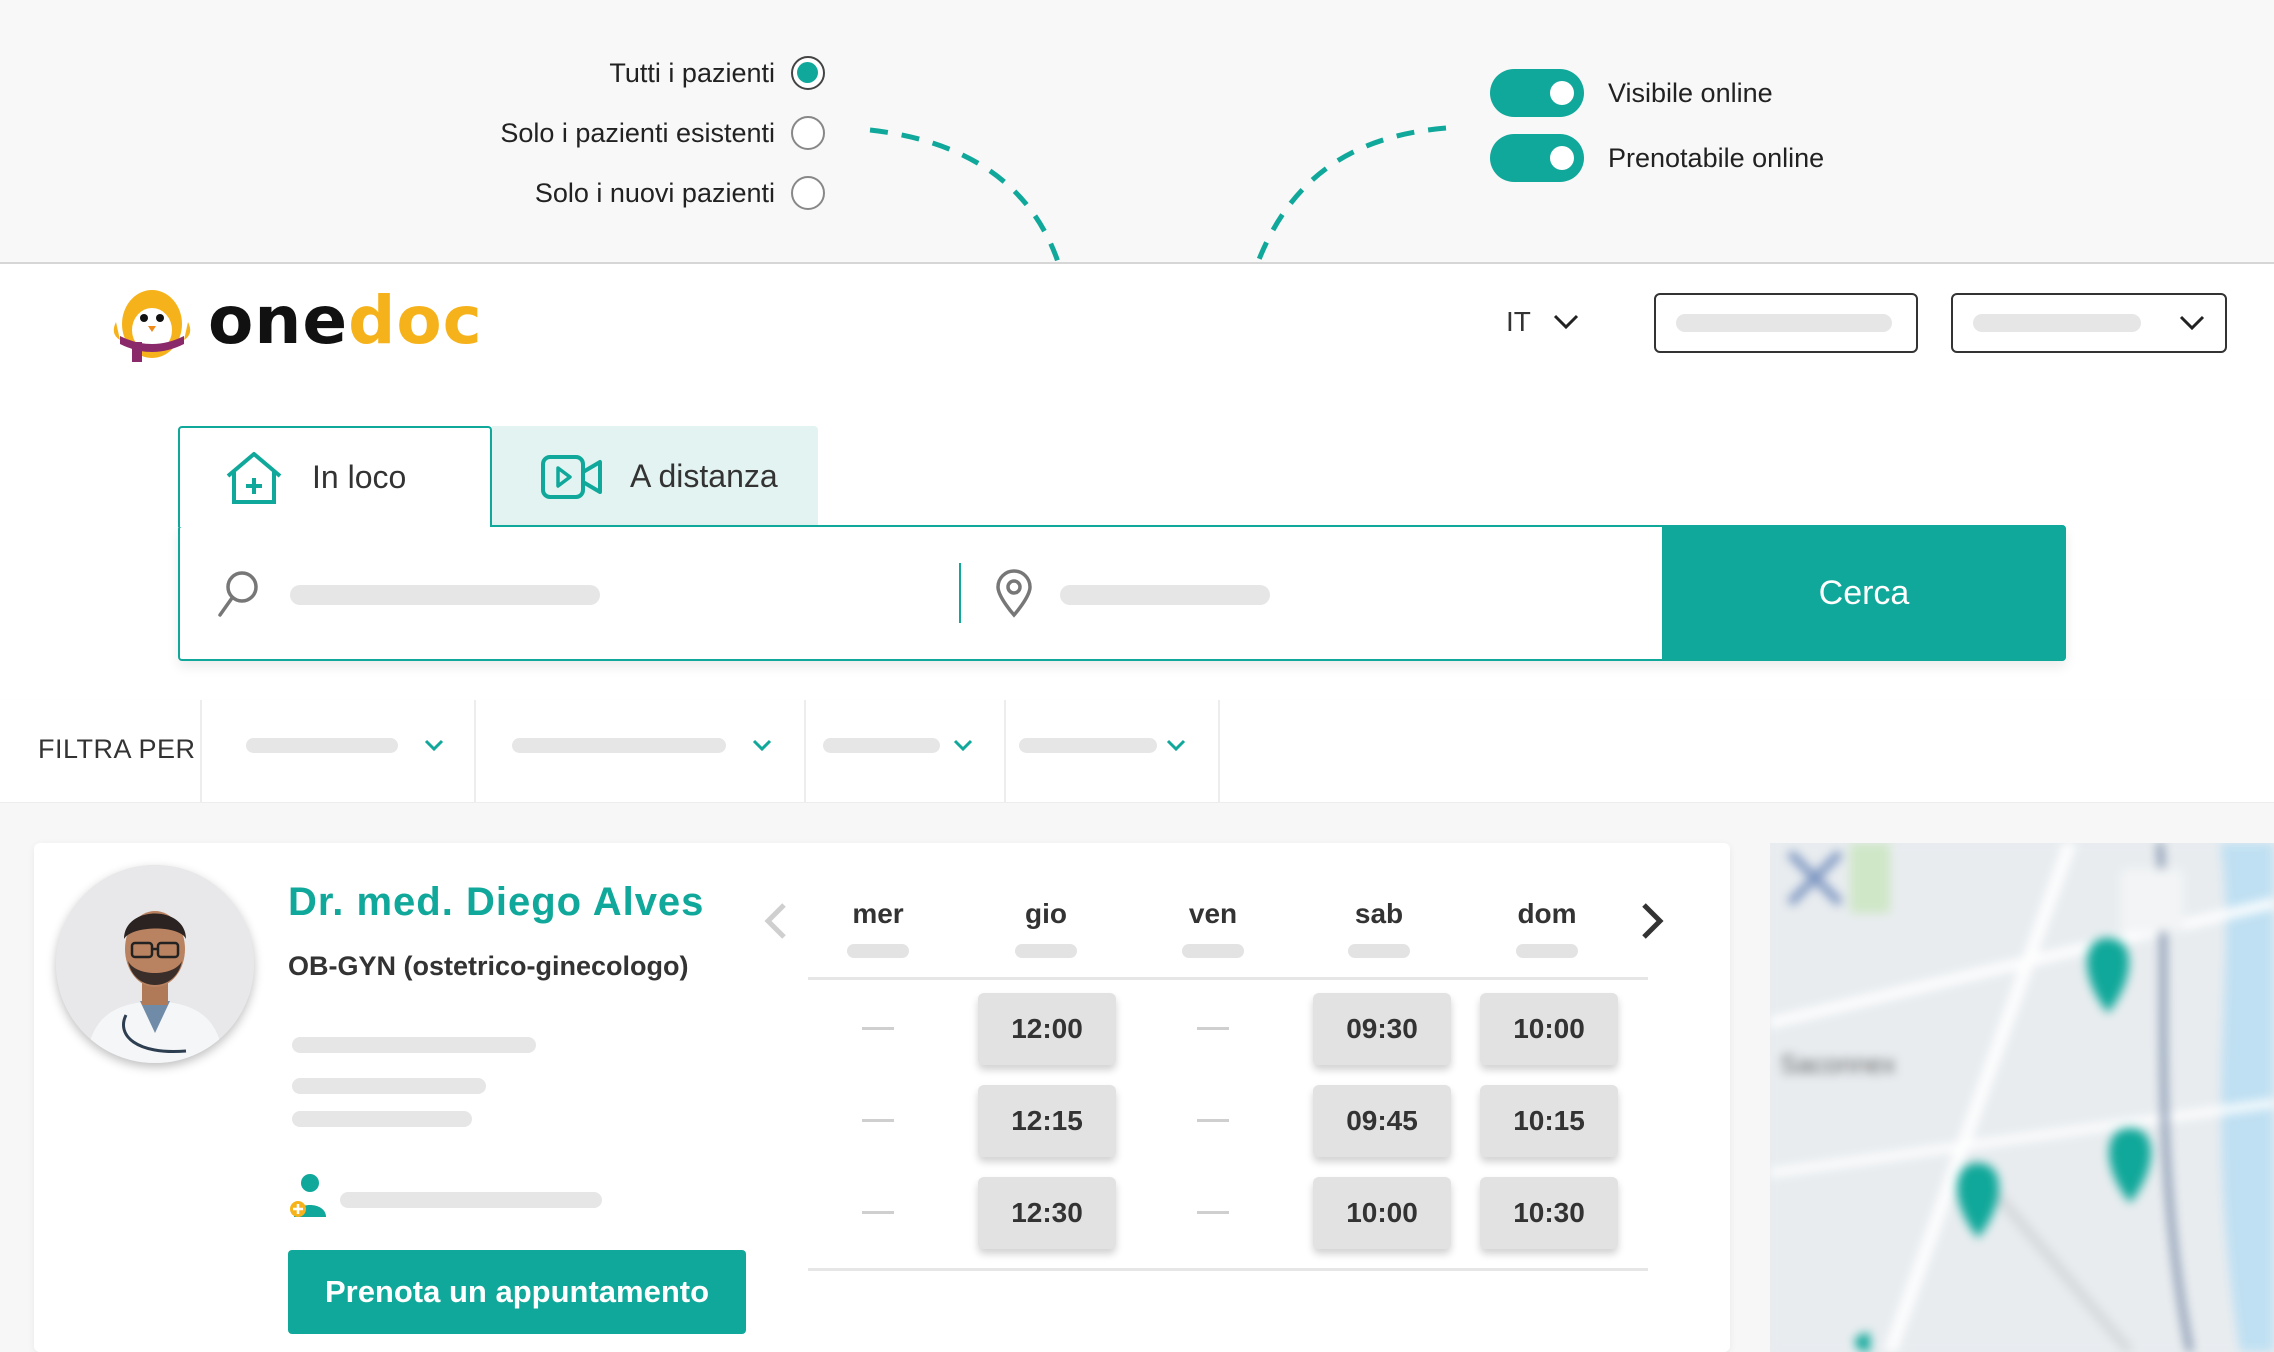  I want to click on radio-option-new-patients: Solo i nuovi pazienti, so click(680, 193).